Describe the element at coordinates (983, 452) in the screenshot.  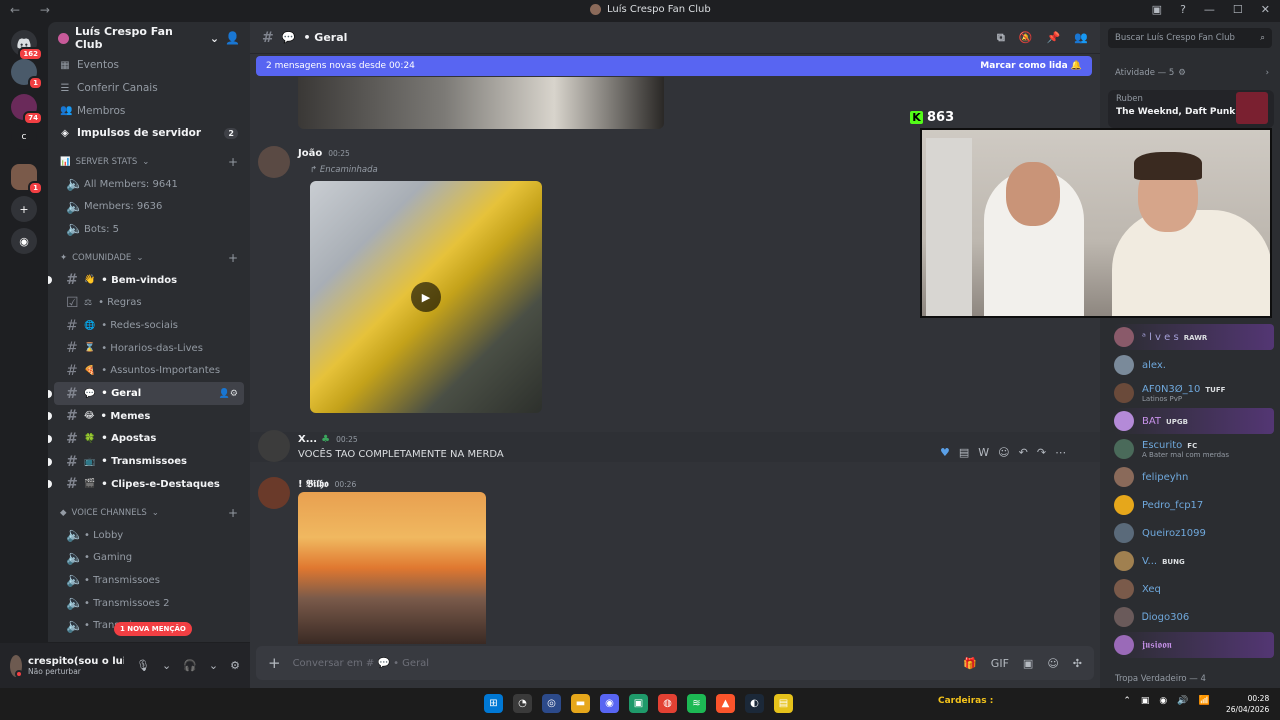
I see `w-reaction-icon: W` at that location.